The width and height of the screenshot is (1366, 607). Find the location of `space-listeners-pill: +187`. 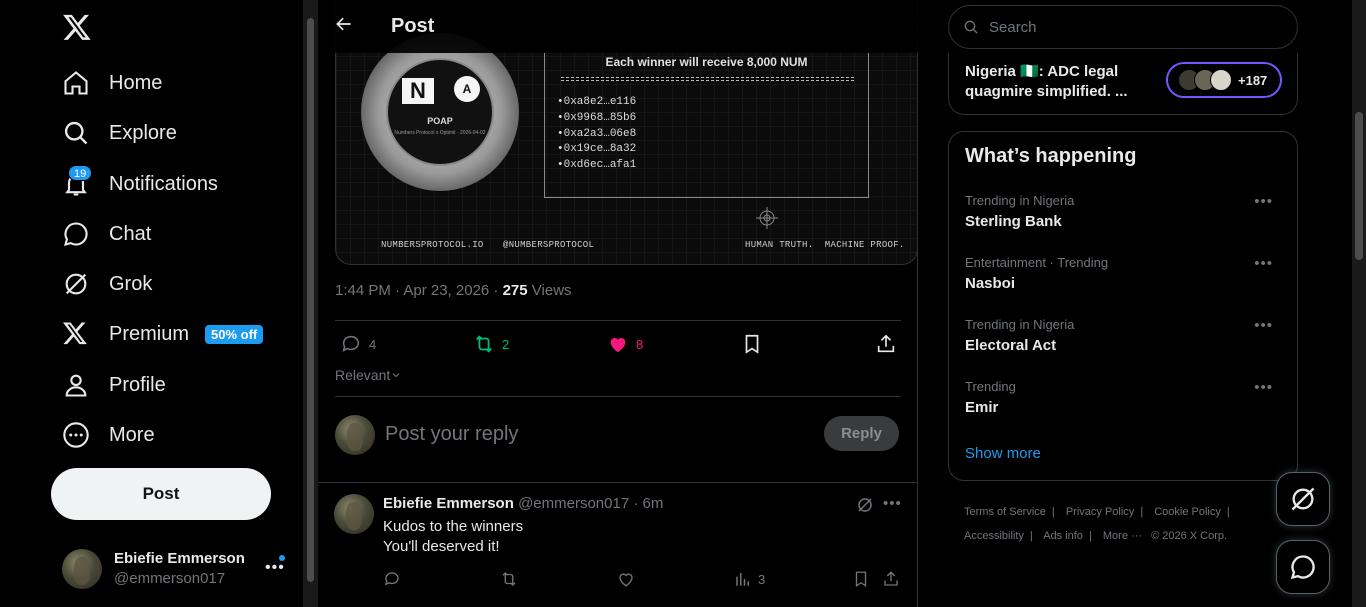

space-listeners-pill: +187 is located at coordinates (1224, 80).